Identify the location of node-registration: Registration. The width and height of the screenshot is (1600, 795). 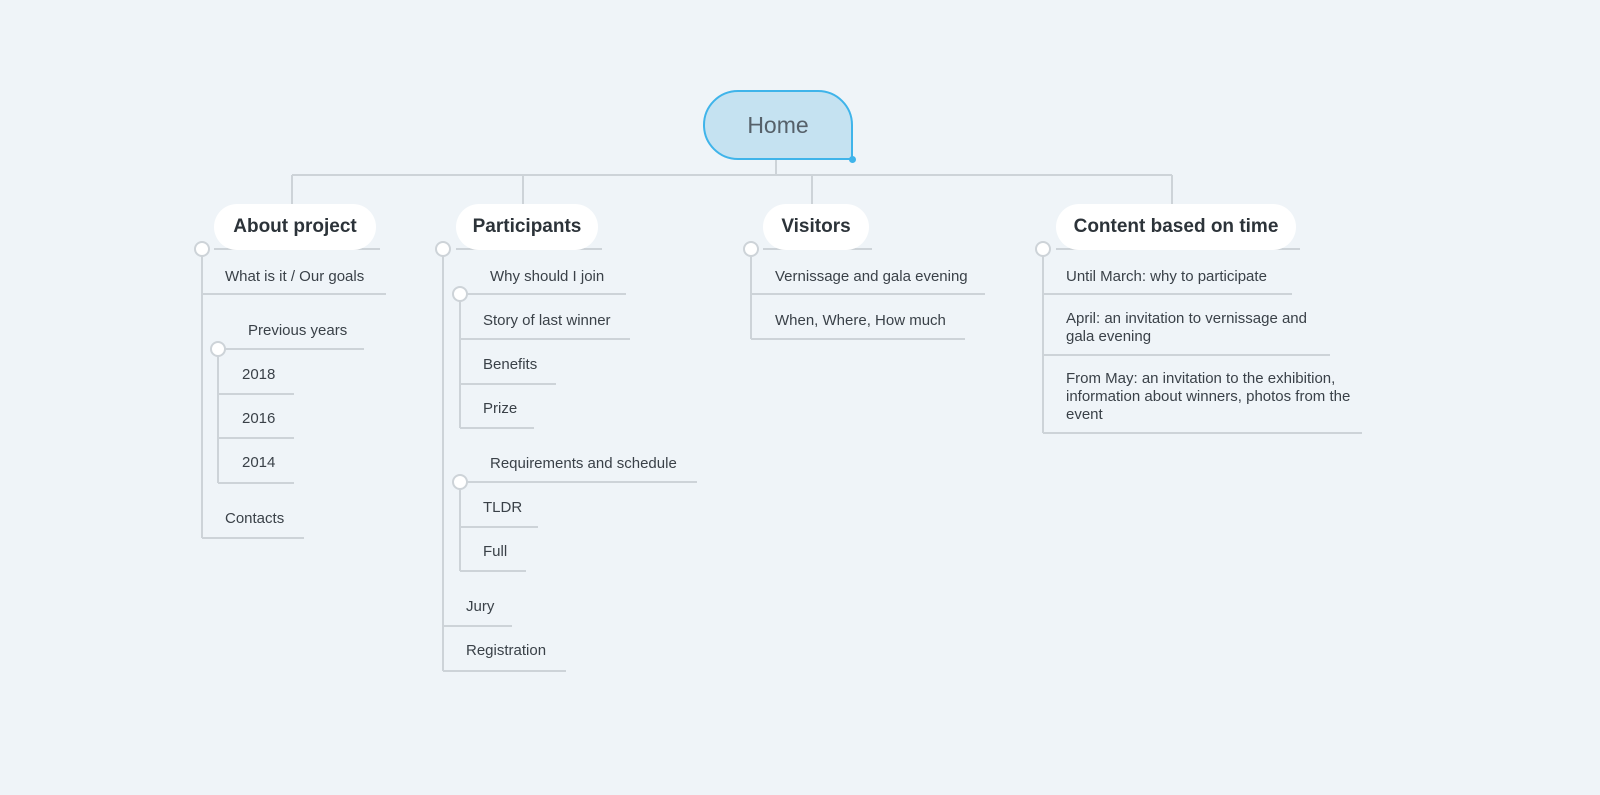
(506, 651).